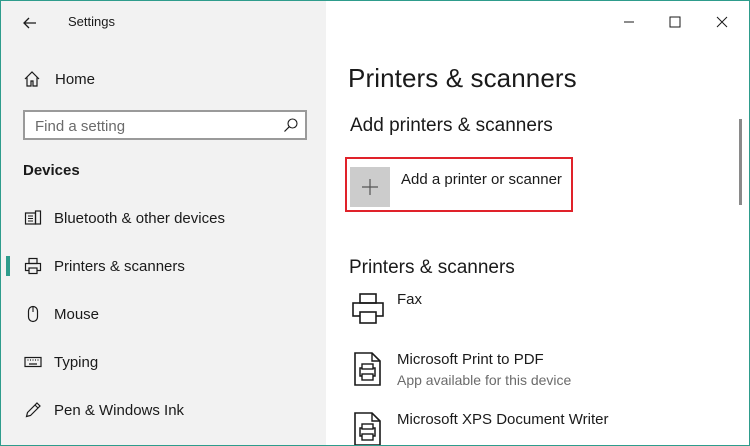 The width and height of the screenshot is (750, 446). I want to click on maximize-icon, so click(675, 22).